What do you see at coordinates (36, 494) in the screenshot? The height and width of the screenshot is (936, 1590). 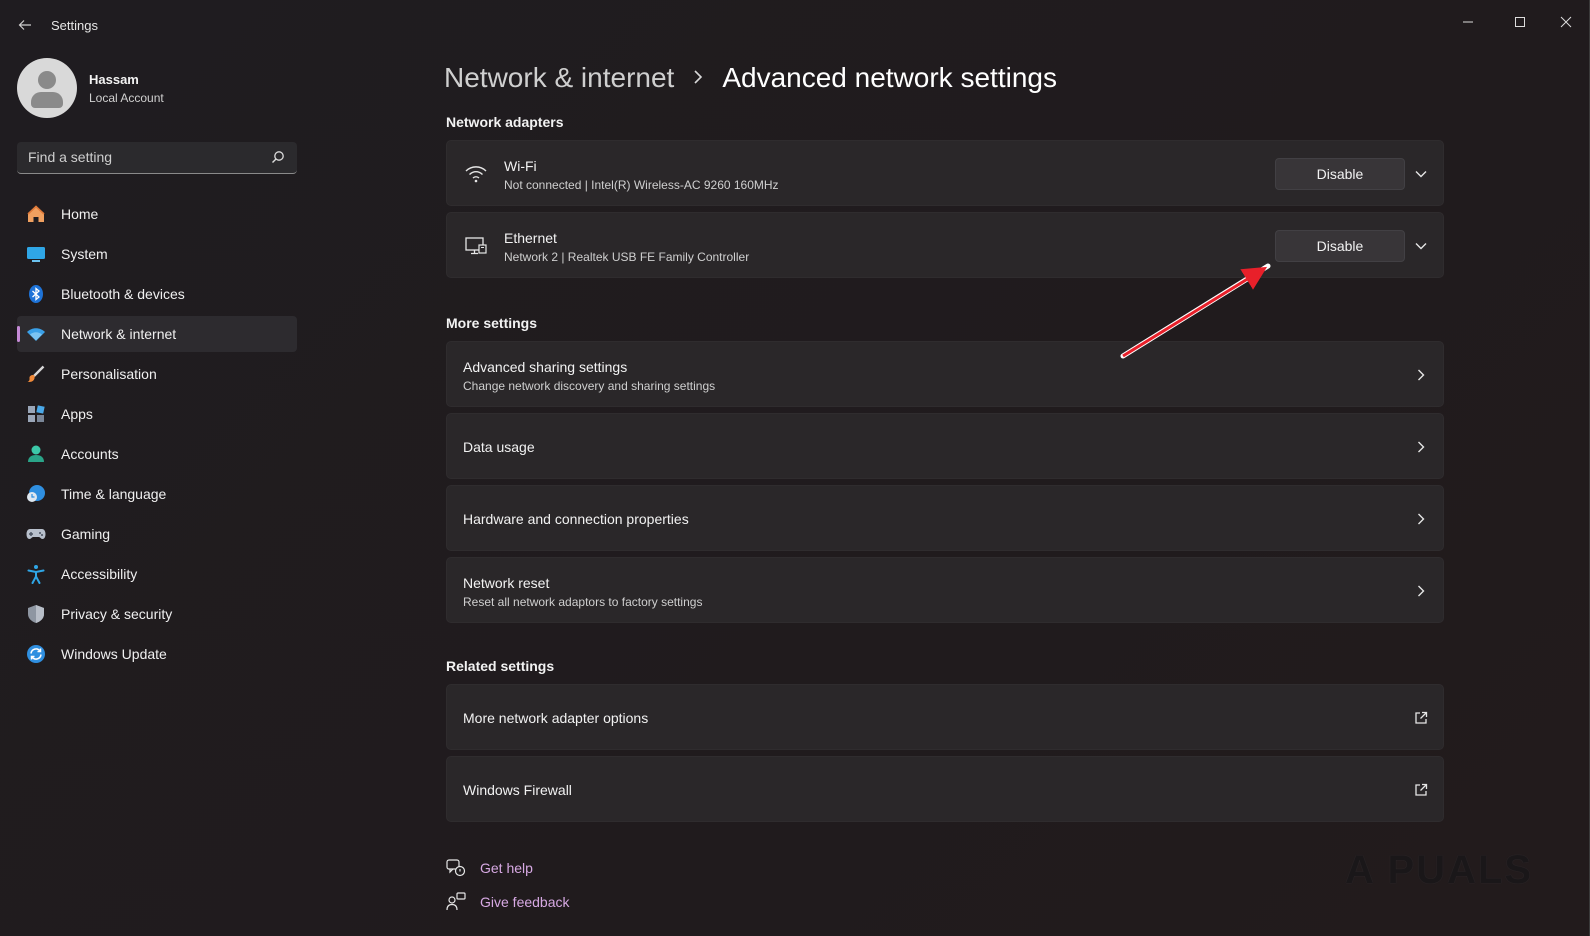 I see `time-language-icon` at bounding box center [36, 494].